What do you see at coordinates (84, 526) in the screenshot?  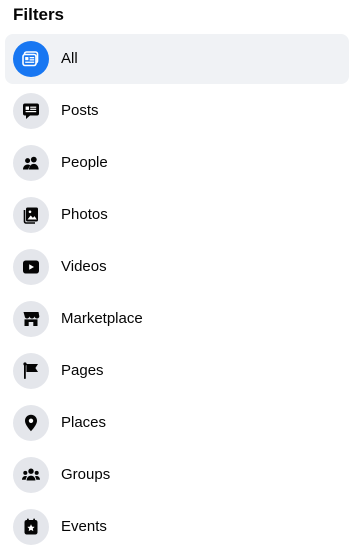 I see `filter-label: Events` at bounding box center [84, 526].